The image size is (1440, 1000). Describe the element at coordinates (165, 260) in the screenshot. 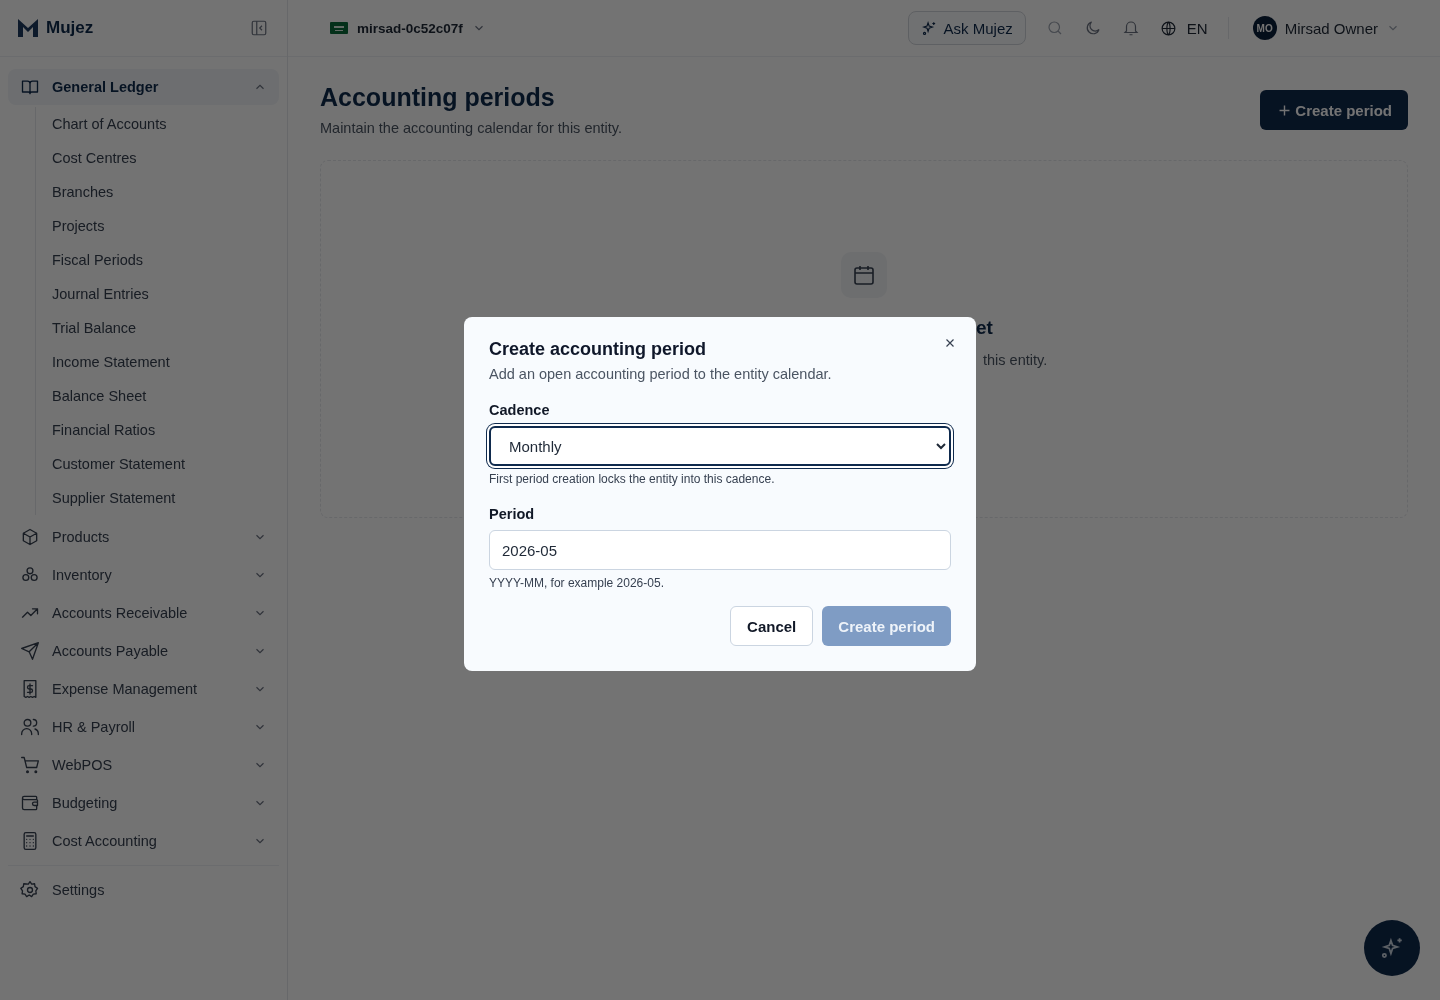

I see `sidebar-subitem: Fiscal Periods` at that location.